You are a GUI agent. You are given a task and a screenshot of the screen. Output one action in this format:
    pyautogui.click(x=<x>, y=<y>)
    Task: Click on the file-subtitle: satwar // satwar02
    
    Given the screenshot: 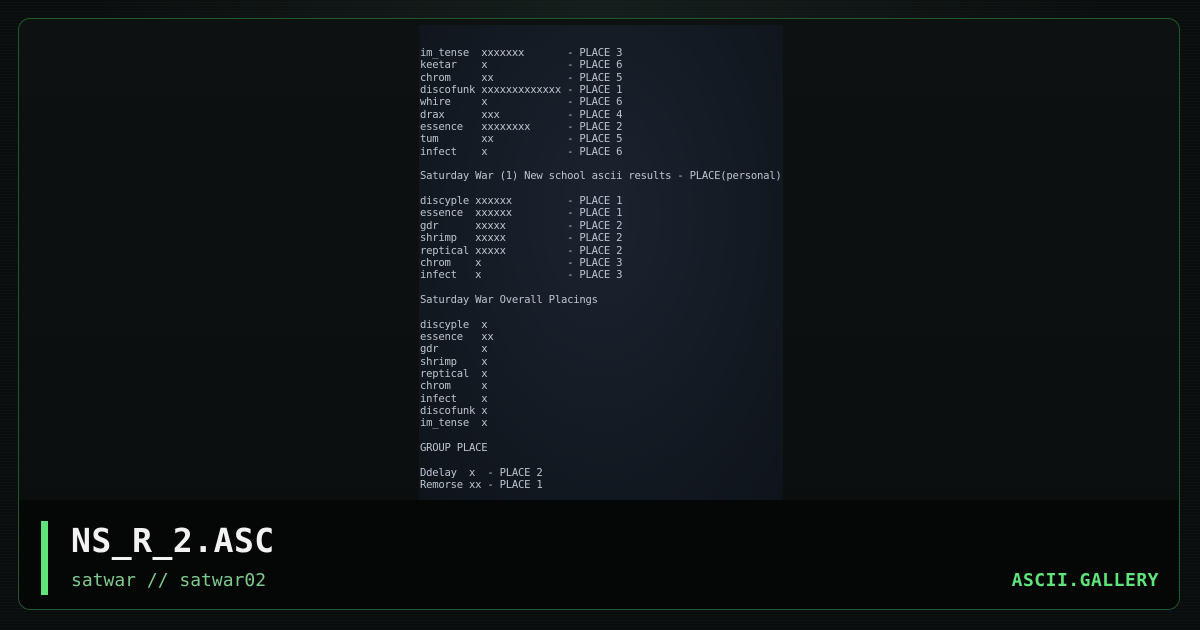 What is the action you would take?
    pyautogui.click(x=169, y=580)
    